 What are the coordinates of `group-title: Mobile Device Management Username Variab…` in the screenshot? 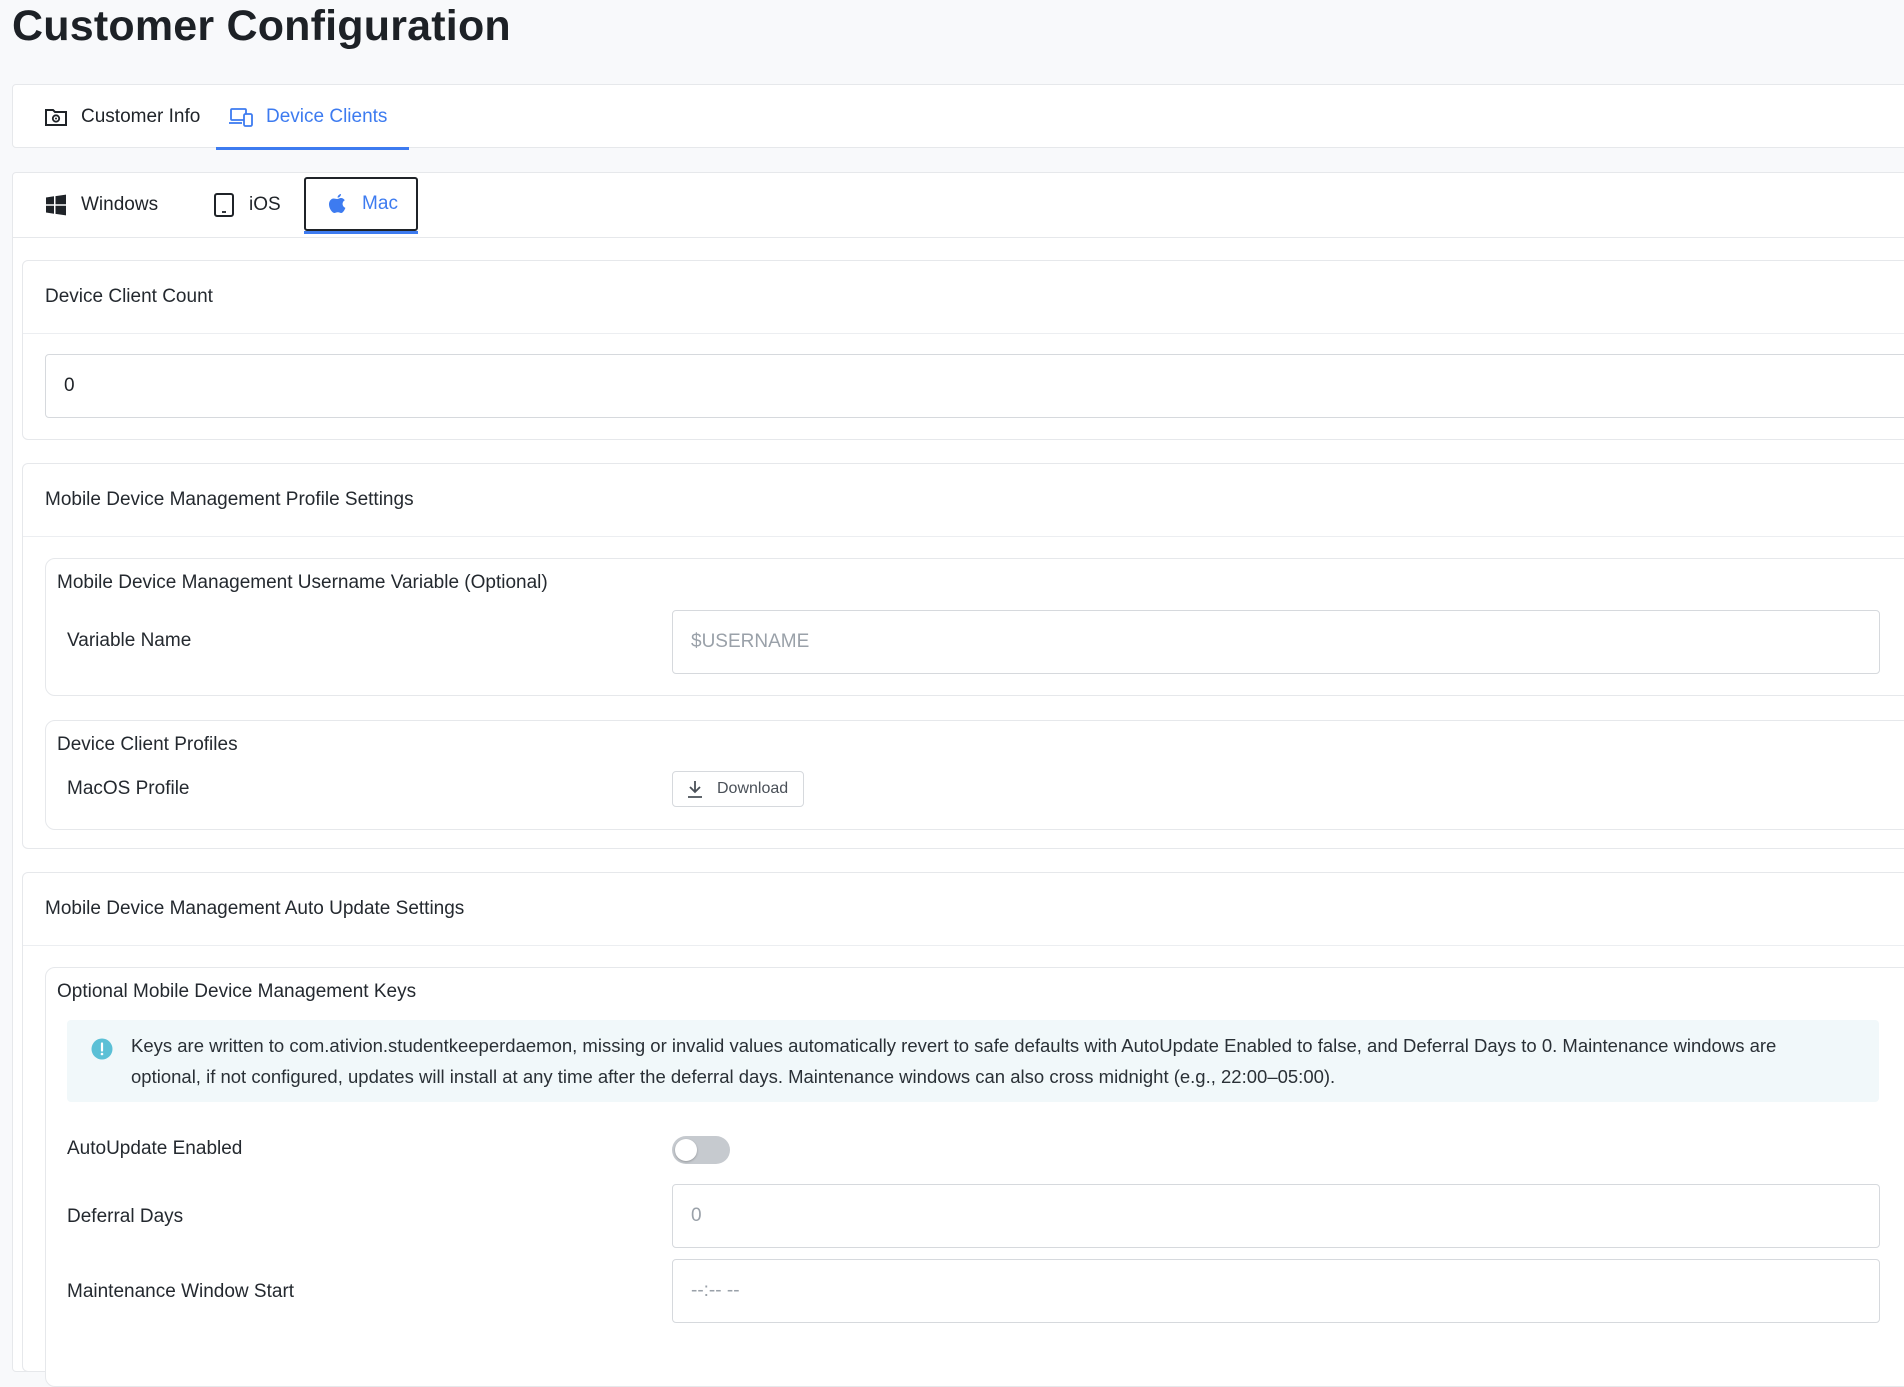 It's located at (302, 582).